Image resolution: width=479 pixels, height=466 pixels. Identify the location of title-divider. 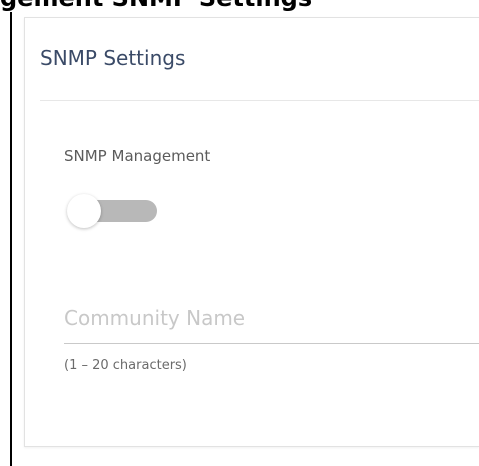
(259, 100).